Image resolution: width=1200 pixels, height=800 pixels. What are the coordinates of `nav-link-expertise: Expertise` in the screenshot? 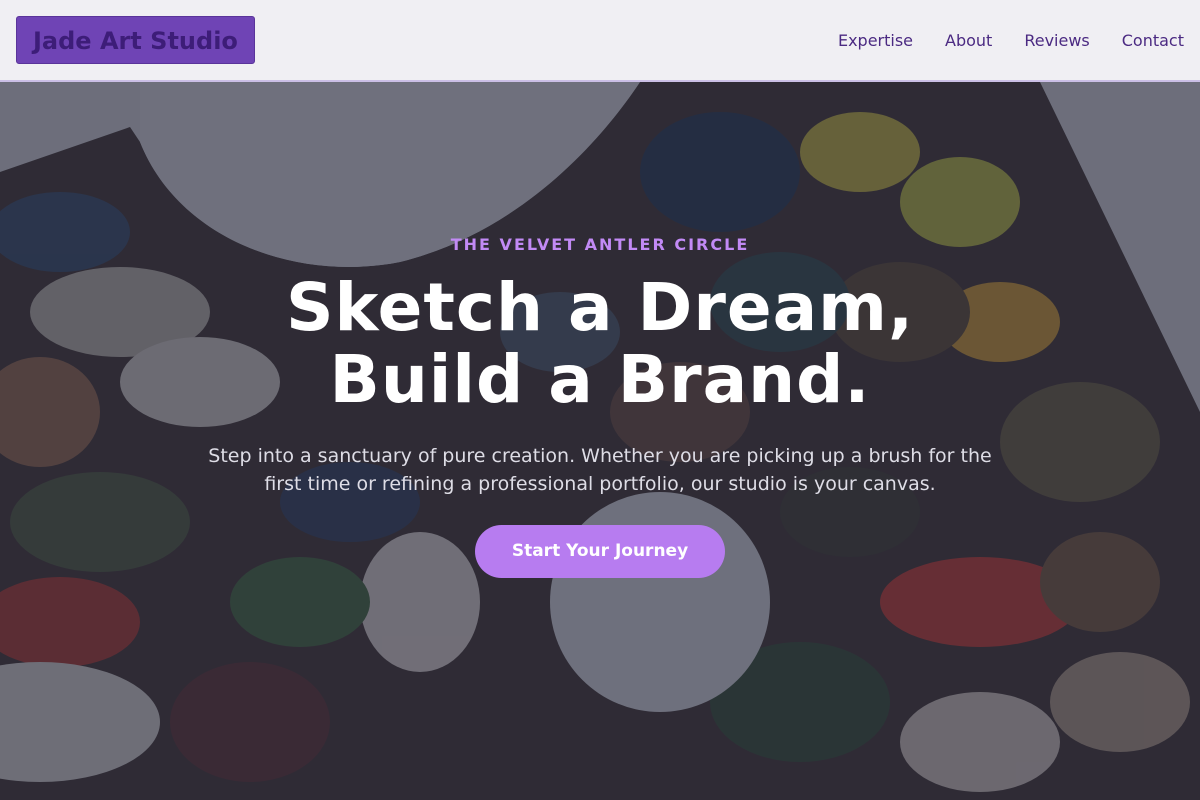 It's located at (875, 40).